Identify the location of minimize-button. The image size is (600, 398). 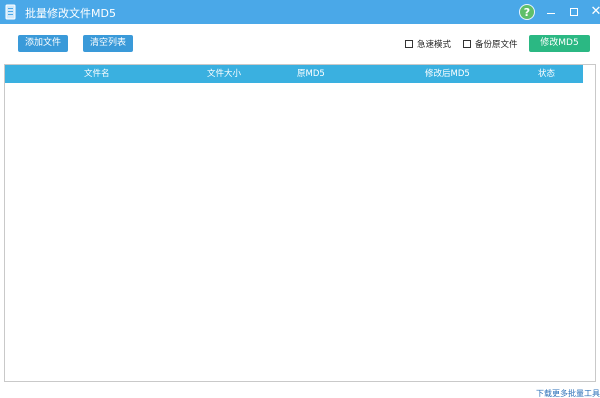
(551, 12).